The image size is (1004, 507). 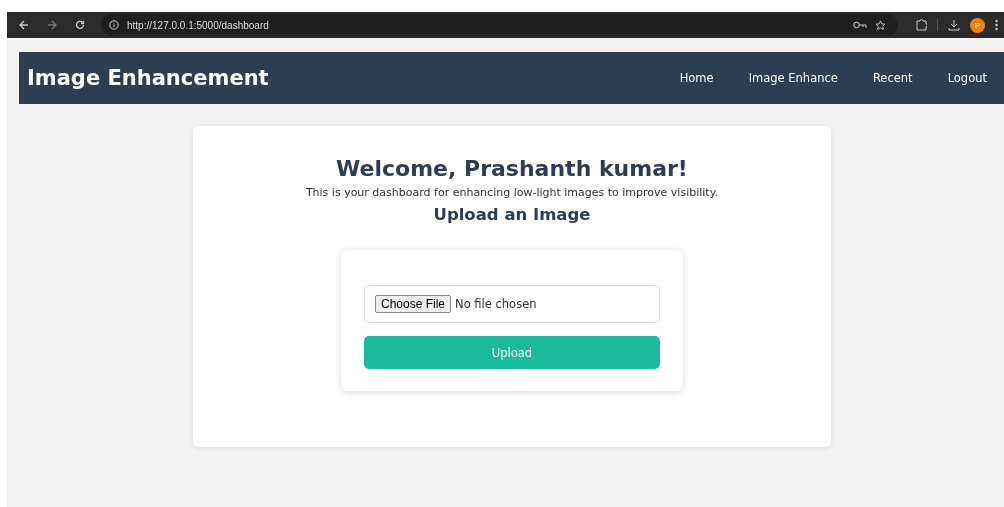 I want to click on forward-icon, so click(x=52, y=25).